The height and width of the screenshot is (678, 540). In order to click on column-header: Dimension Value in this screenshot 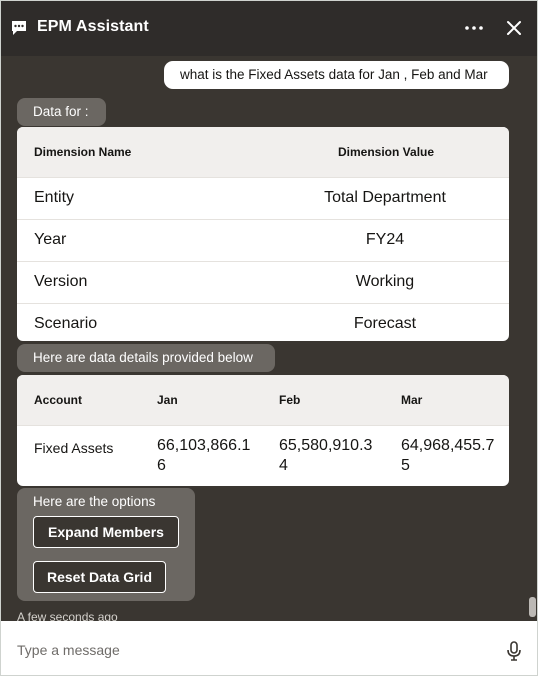, I will do `click(386, 152)`.